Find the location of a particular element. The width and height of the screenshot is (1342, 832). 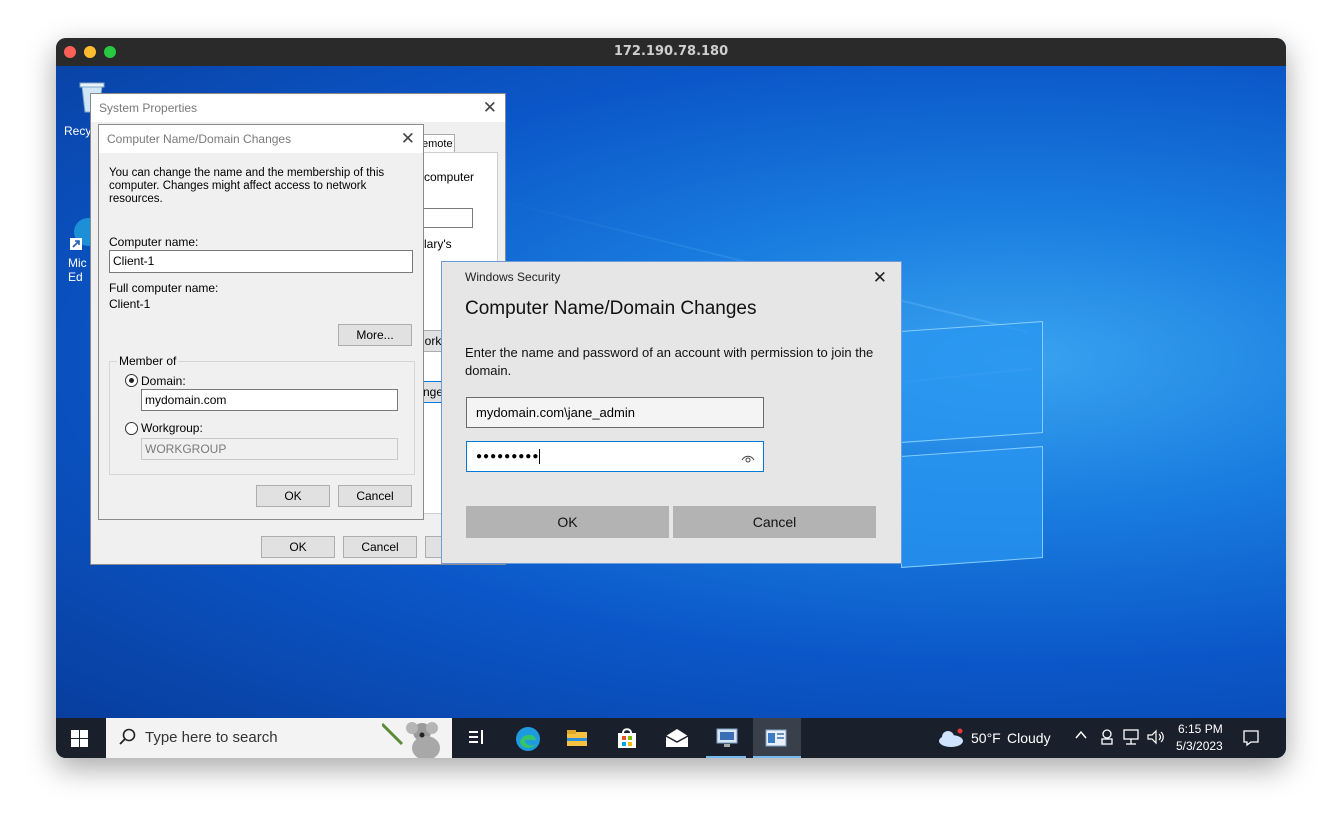

password-field: ●●●●●●●●● is located at coordinates (615, 456).